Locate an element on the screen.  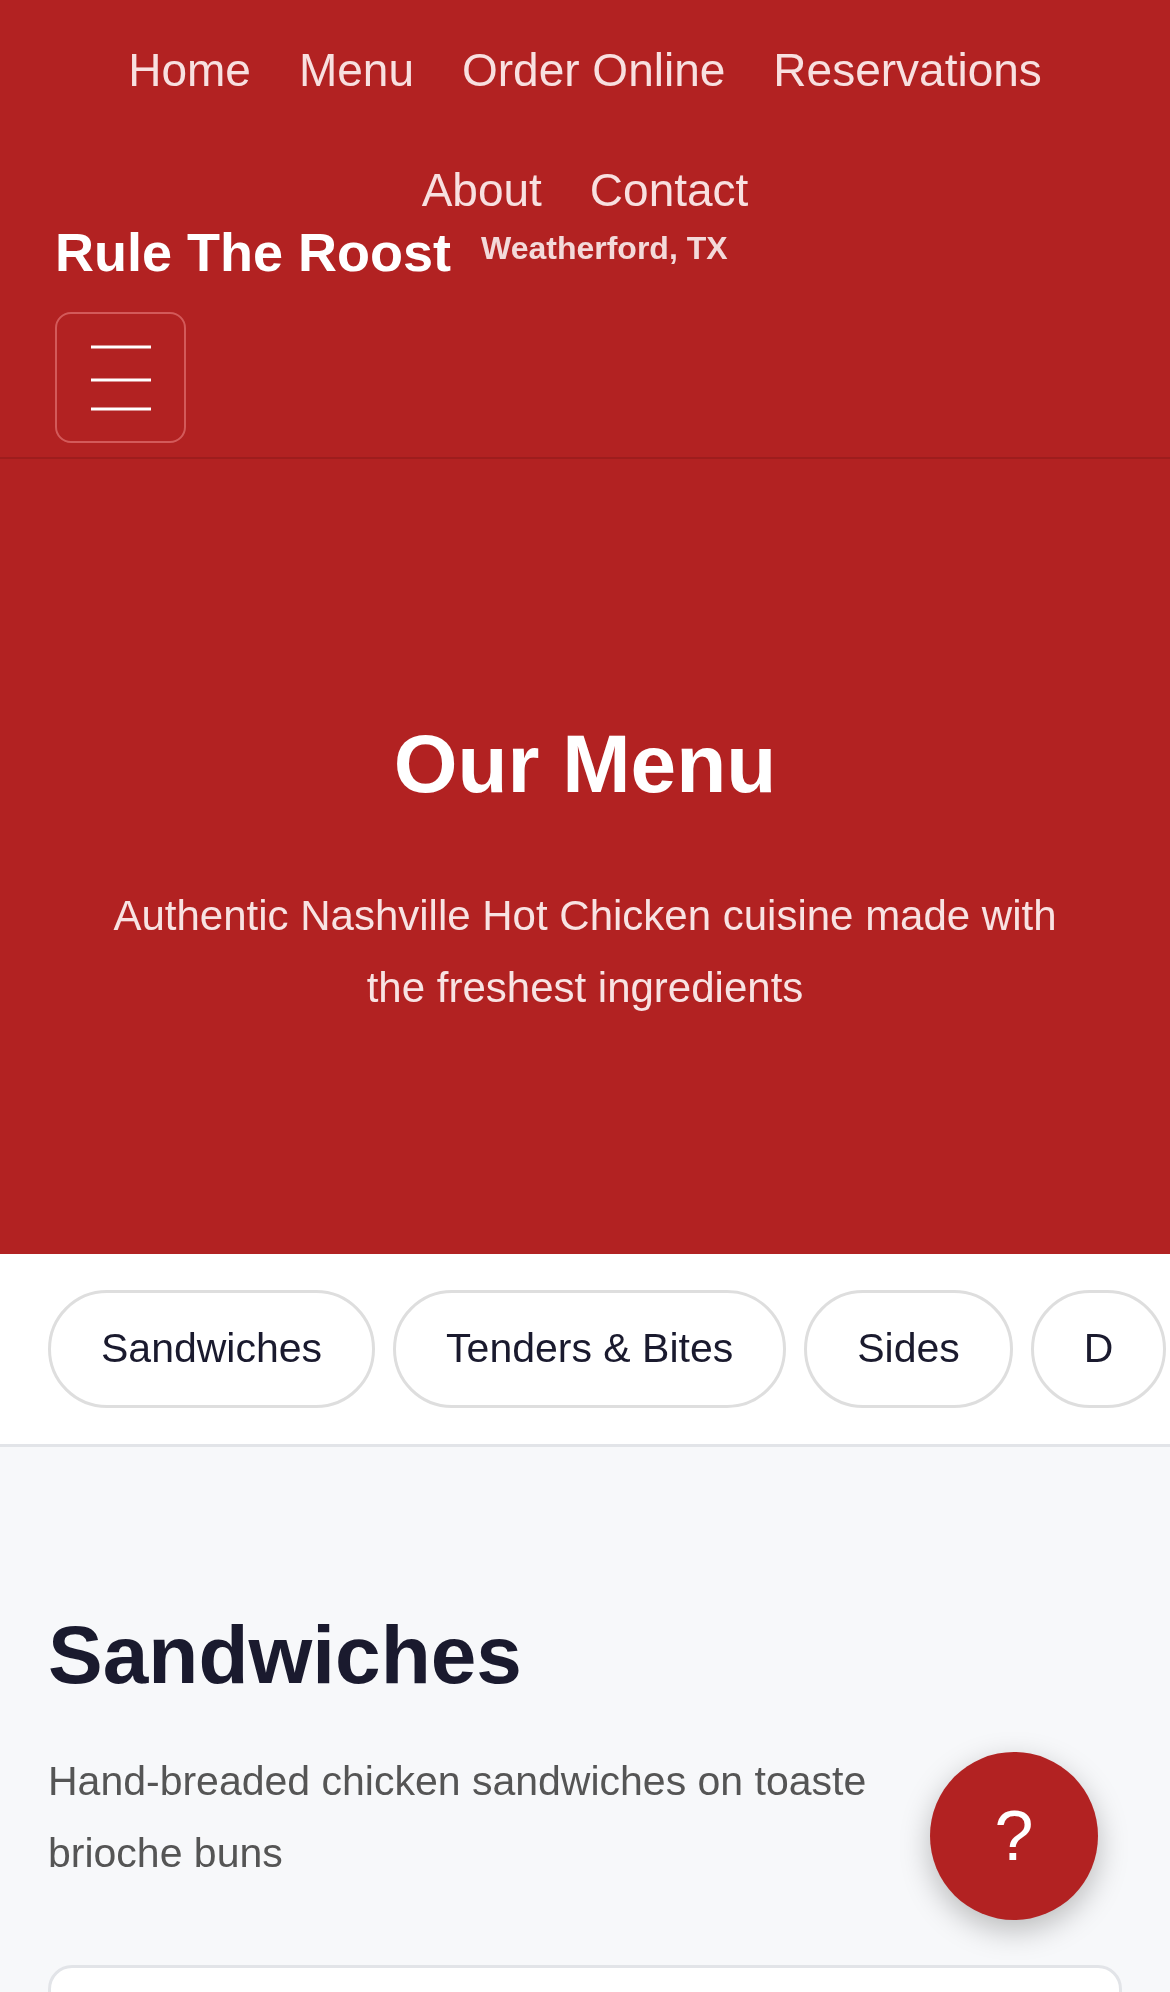
brand-name: Rule The Roost is located at coordinates (253, 252).